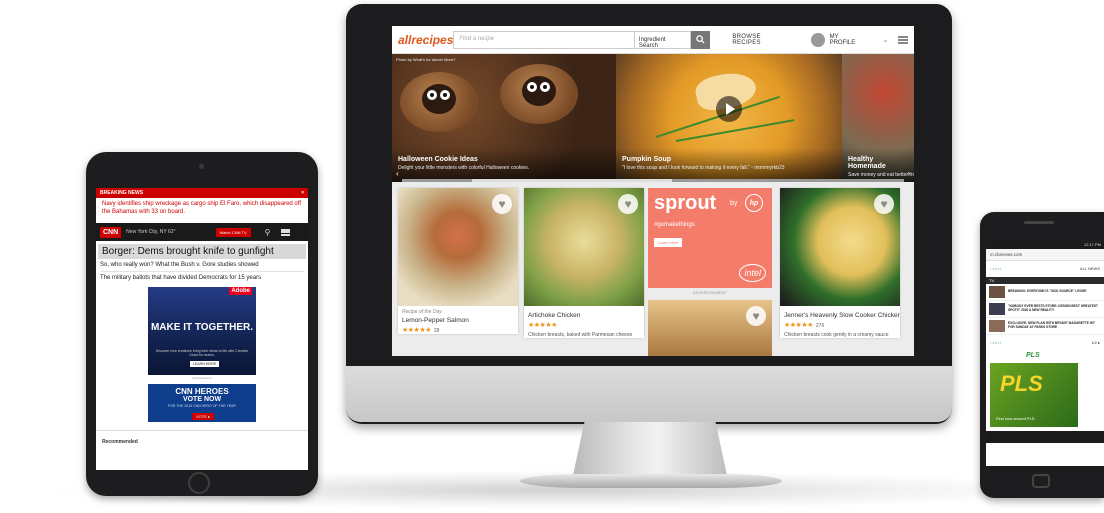 This screenshot has width=1104, height=513. Describe the element at coordinates (1045, 342) in the screenshot. I see `pager-bar: ‹ • • • › 1/2 ▸` at that location.